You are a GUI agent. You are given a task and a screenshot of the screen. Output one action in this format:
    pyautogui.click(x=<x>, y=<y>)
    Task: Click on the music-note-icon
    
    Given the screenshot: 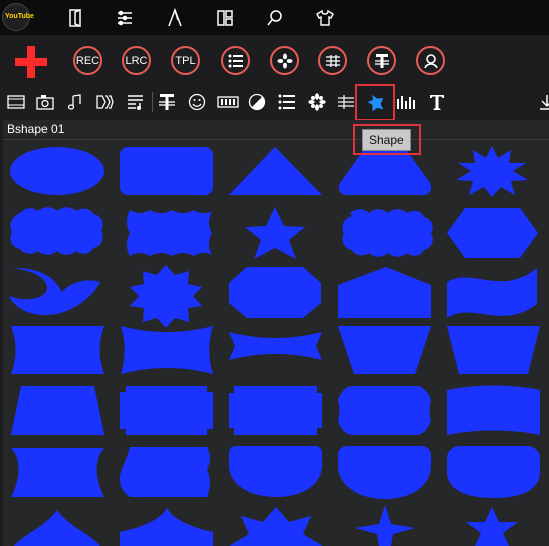 What is the action you would take?
    pyautogui.click(x=75, y=102)
    